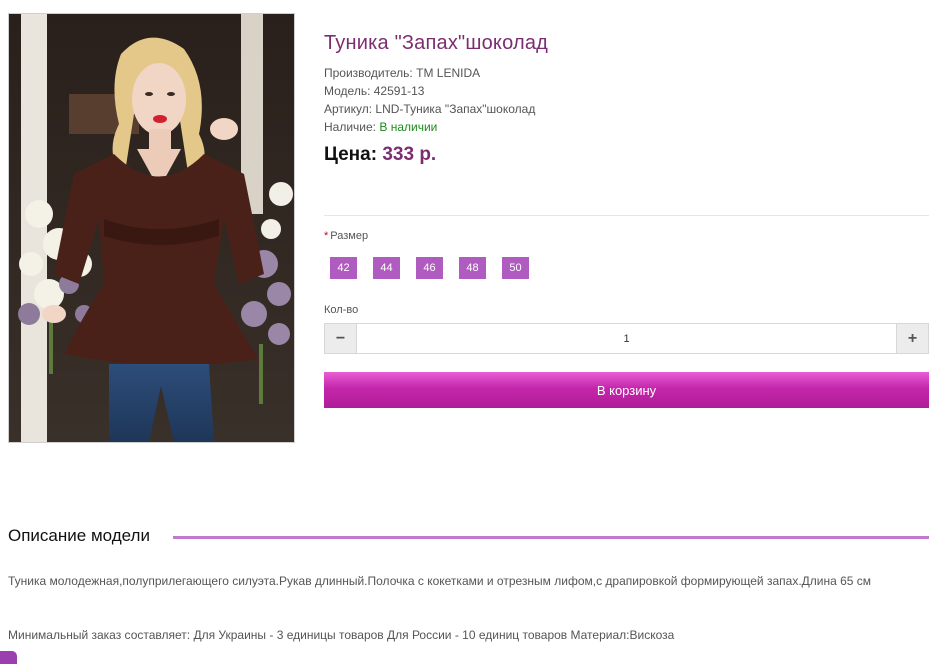  I want to click on size-label-text: Размер, so click(349, 236).